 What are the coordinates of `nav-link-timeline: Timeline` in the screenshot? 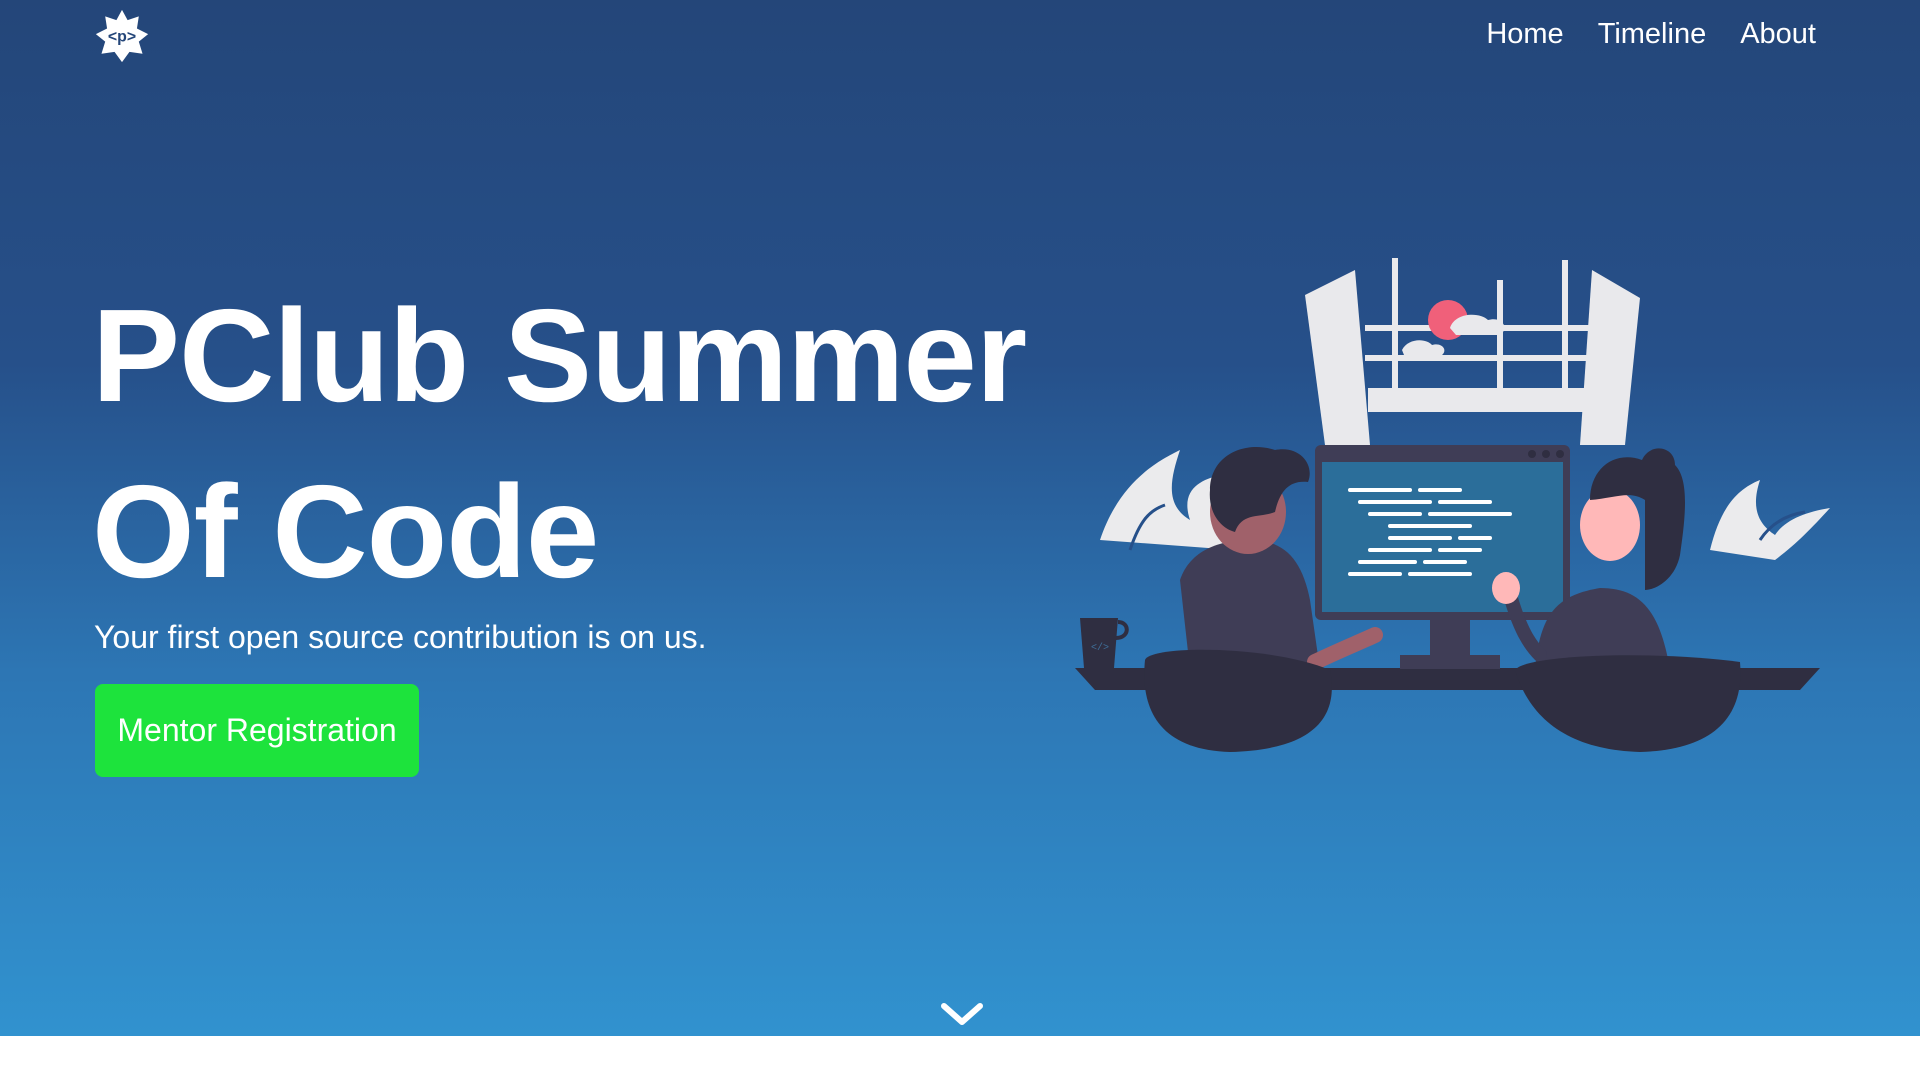 It's located at (1652, 34).